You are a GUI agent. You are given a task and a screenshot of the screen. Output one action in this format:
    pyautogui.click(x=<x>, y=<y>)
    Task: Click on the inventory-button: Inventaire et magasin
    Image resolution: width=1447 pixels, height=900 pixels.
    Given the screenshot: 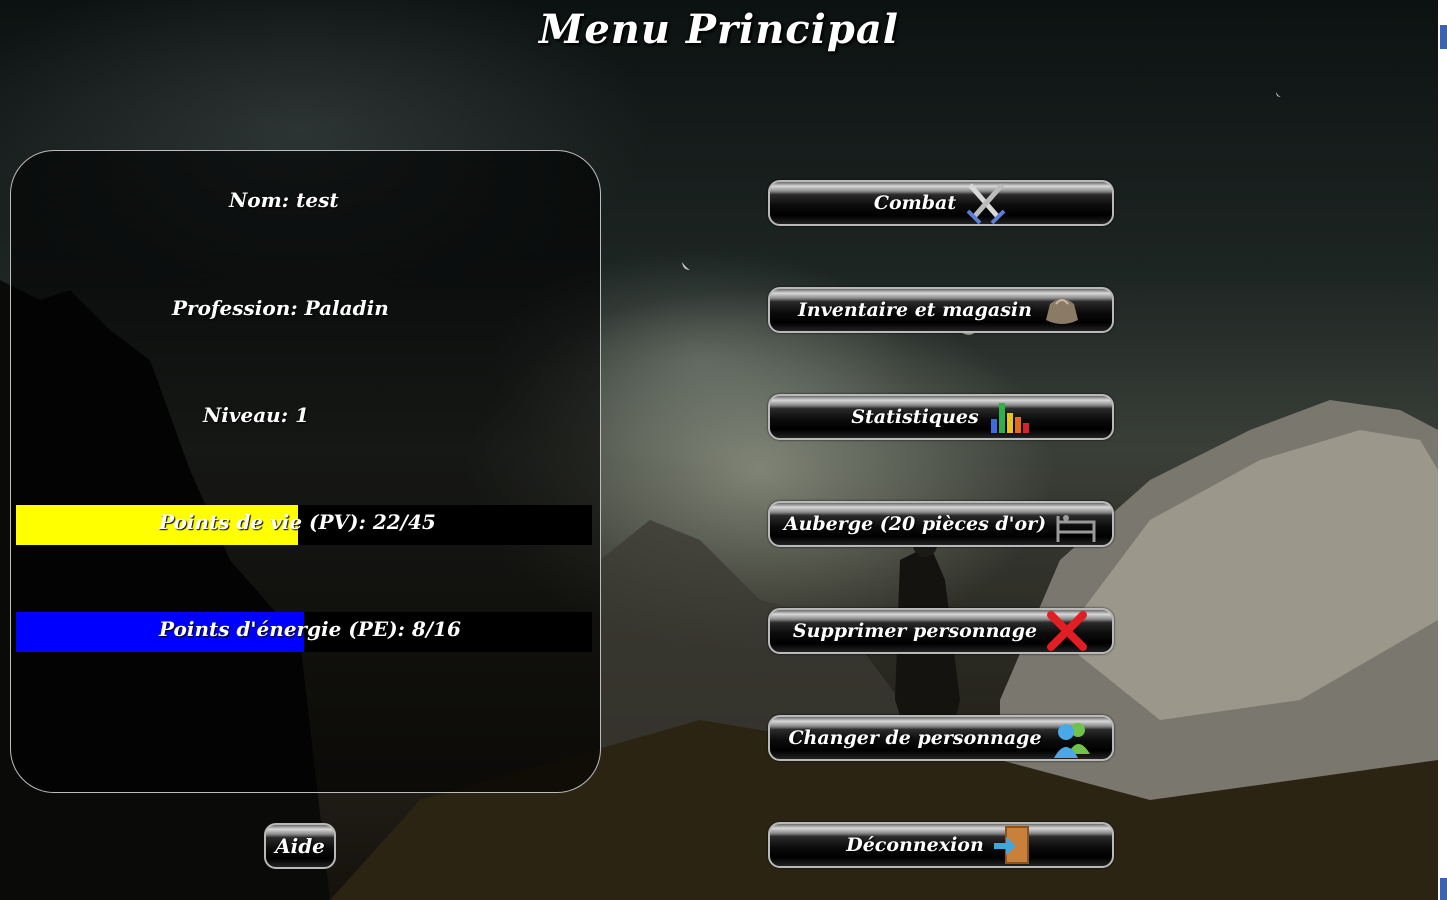 What is the action you would take?
    pyautogui.click(x=941, y=310)
    